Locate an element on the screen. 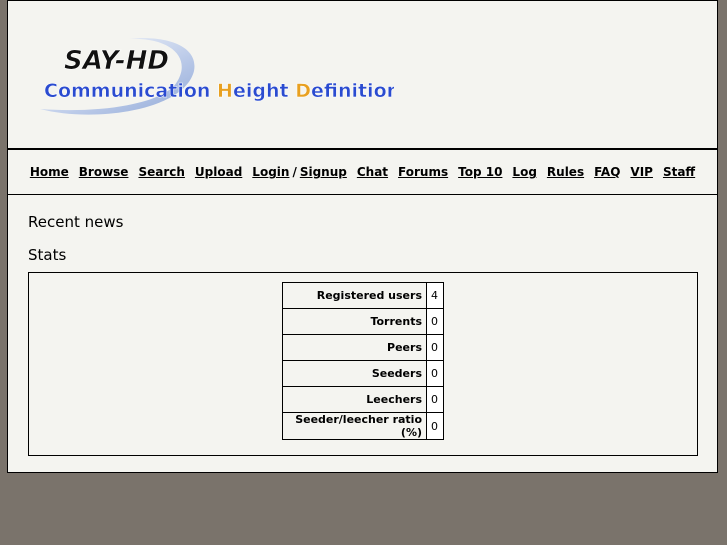 The image size is (727, 545). recent-news-heading: Recent news is located at coordinates (76, 222).